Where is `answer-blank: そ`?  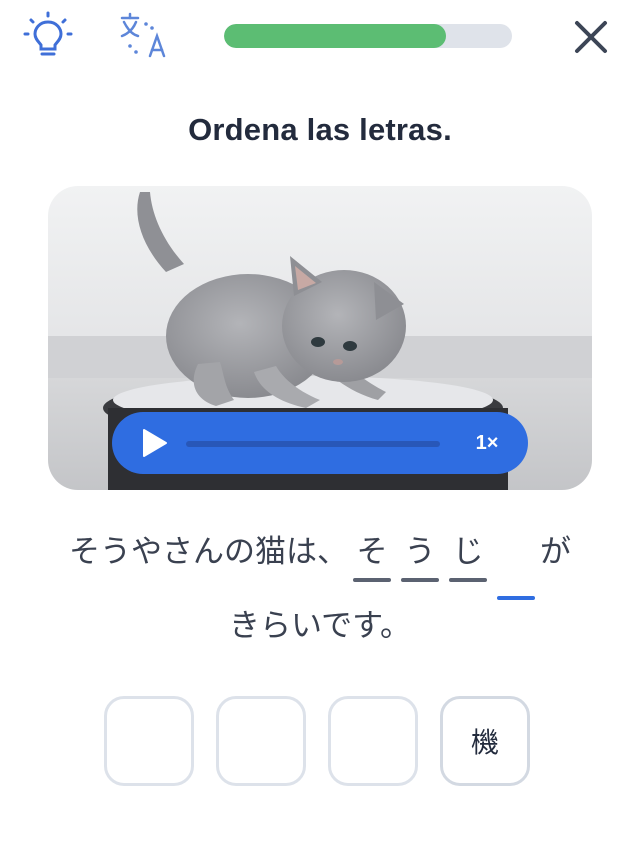
answer-blank: そ is located at coordinates (372, 553).